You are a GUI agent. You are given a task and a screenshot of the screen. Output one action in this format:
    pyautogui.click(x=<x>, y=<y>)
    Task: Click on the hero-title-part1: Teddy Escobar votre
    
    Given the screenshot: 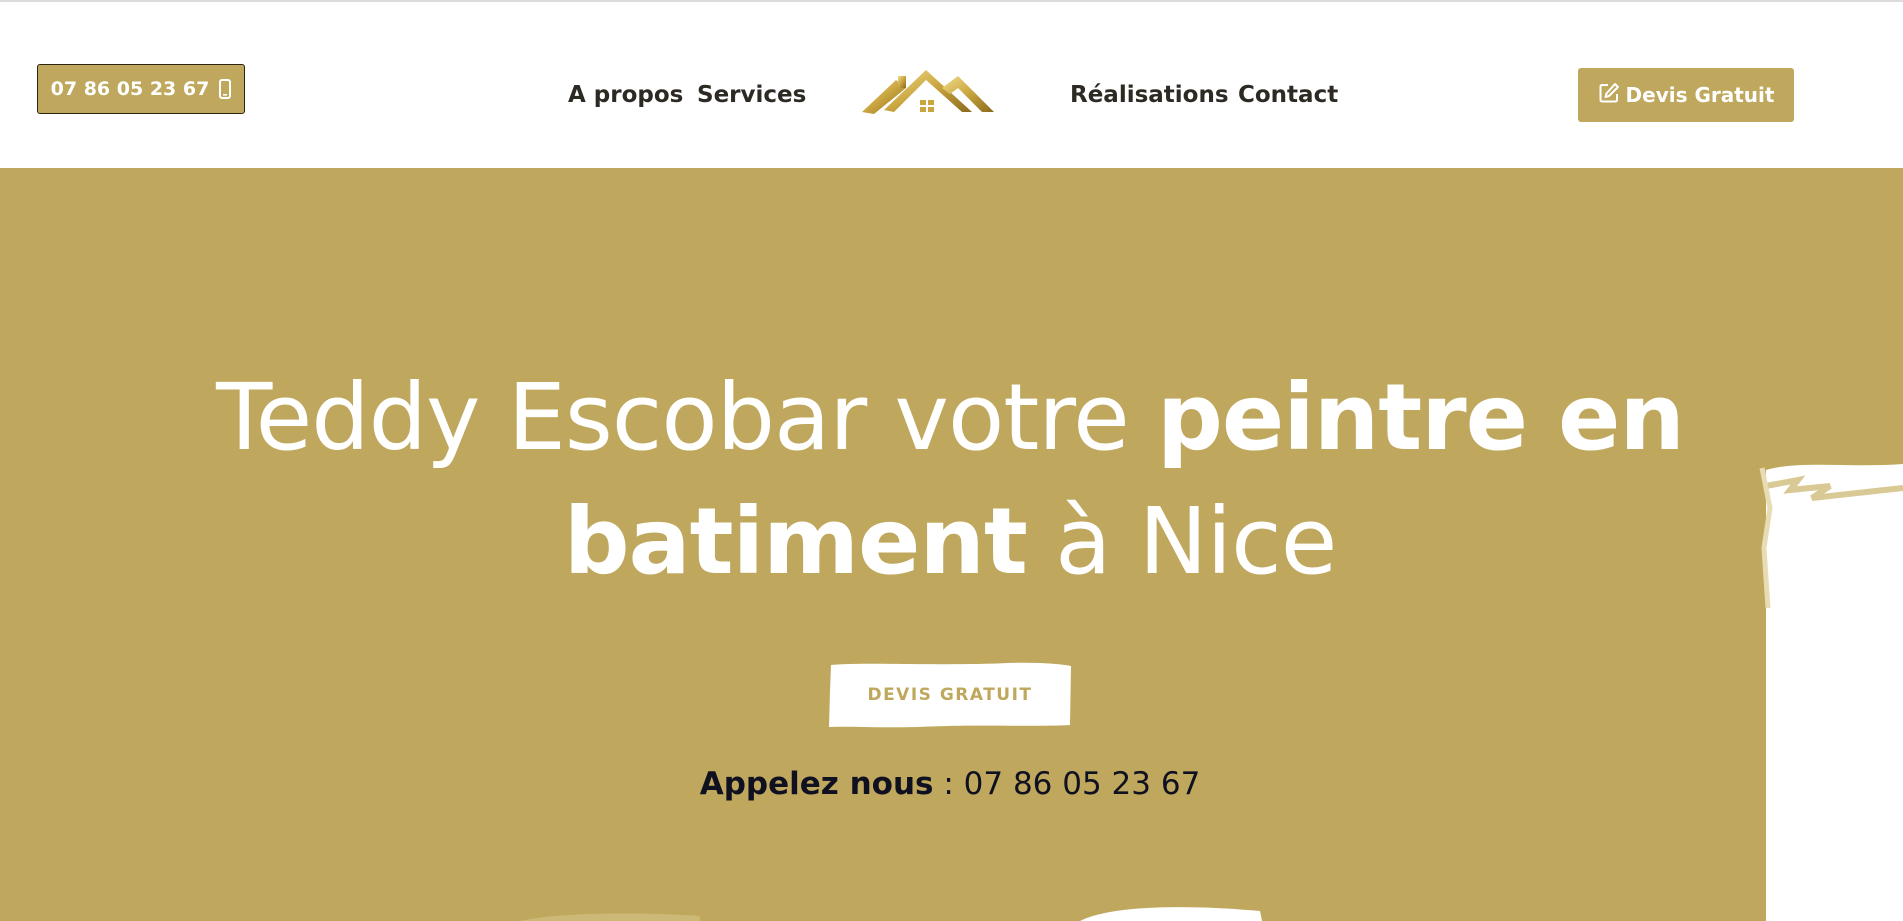 What is the action you would take?
    pyautogui.click(x=686, y=417)
    